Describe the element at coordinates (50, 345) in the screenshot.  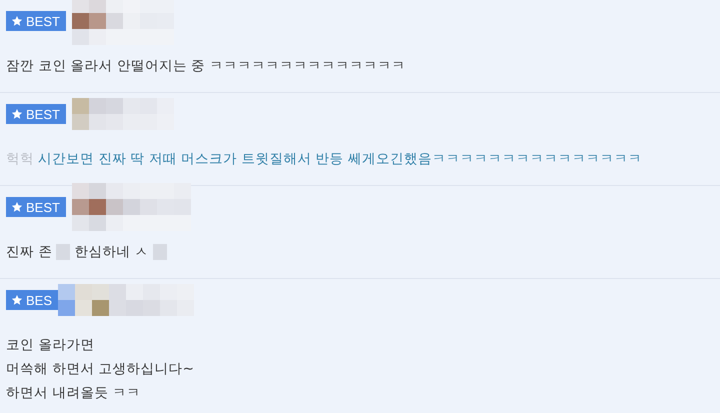
I see `comment-text: 코인 올라가면` at that location.